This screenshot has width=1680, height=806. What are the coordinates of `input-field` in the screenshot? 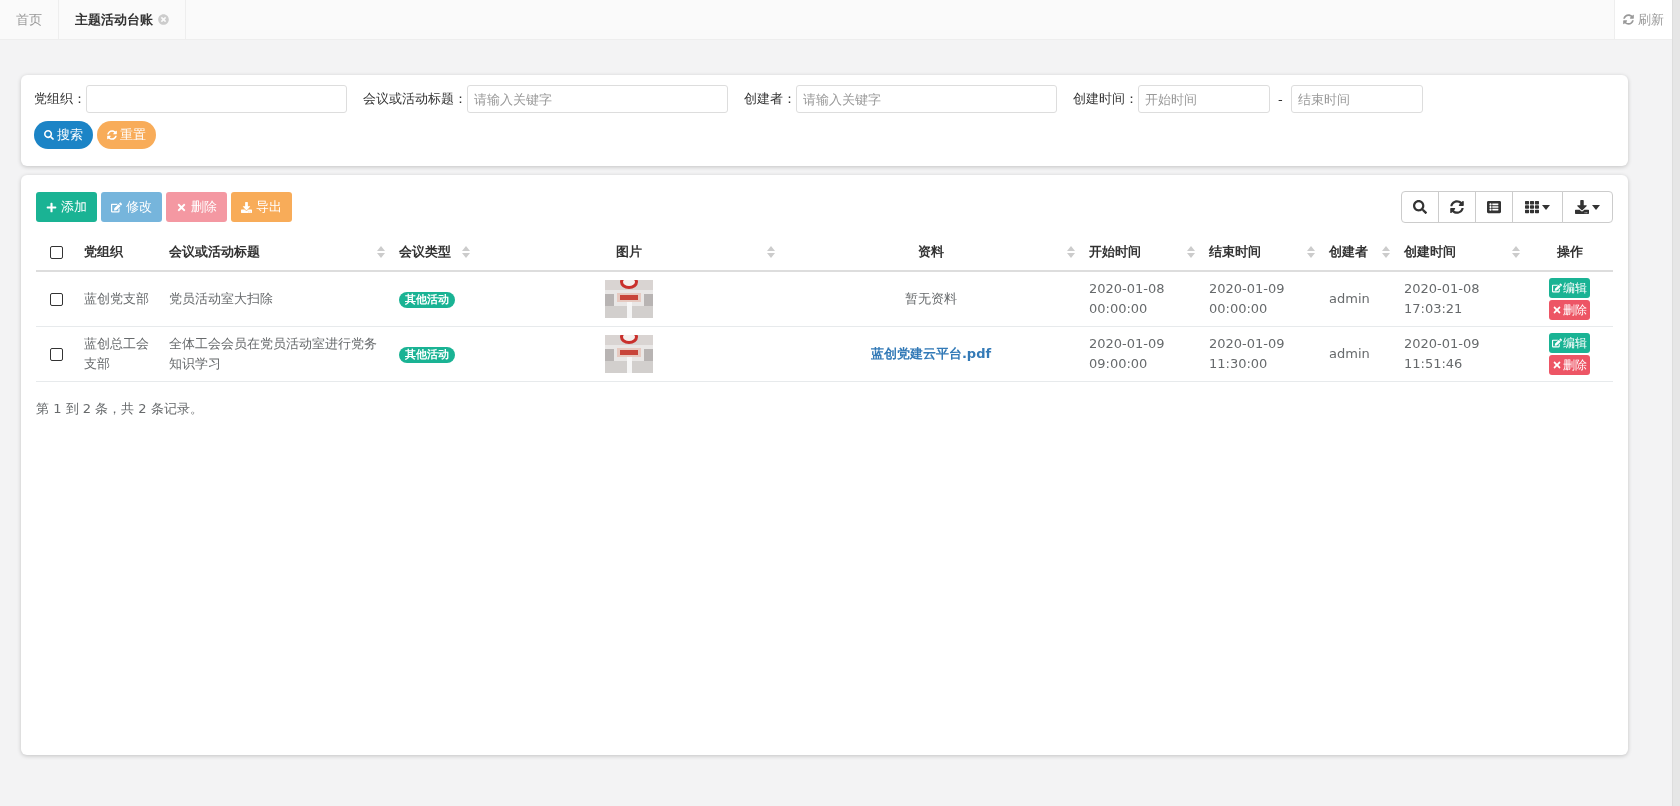 It's located at (216, 99).